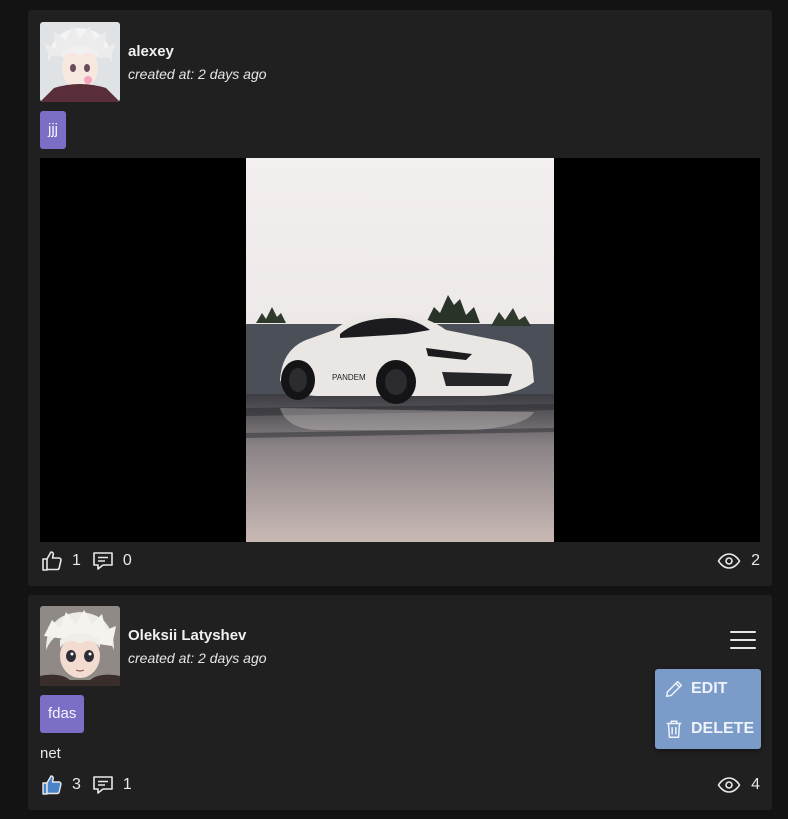  What do you see at coordinates (723, 728) in the screenshot?
I see `delete-label: DELETE` at bounding box center [723, 728].